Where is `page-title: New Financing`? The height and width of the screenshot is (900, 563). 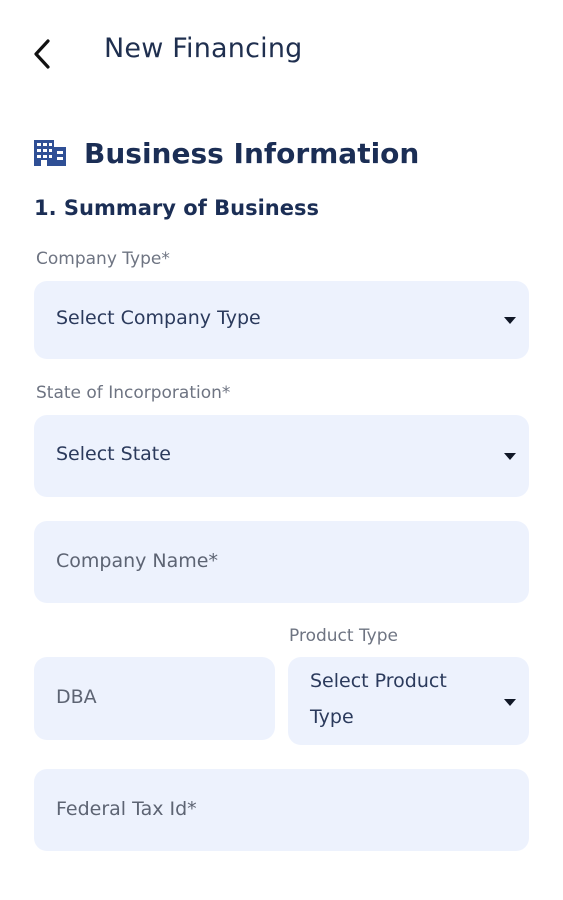
page-title: New Financing is located at coordinates (203, 48).